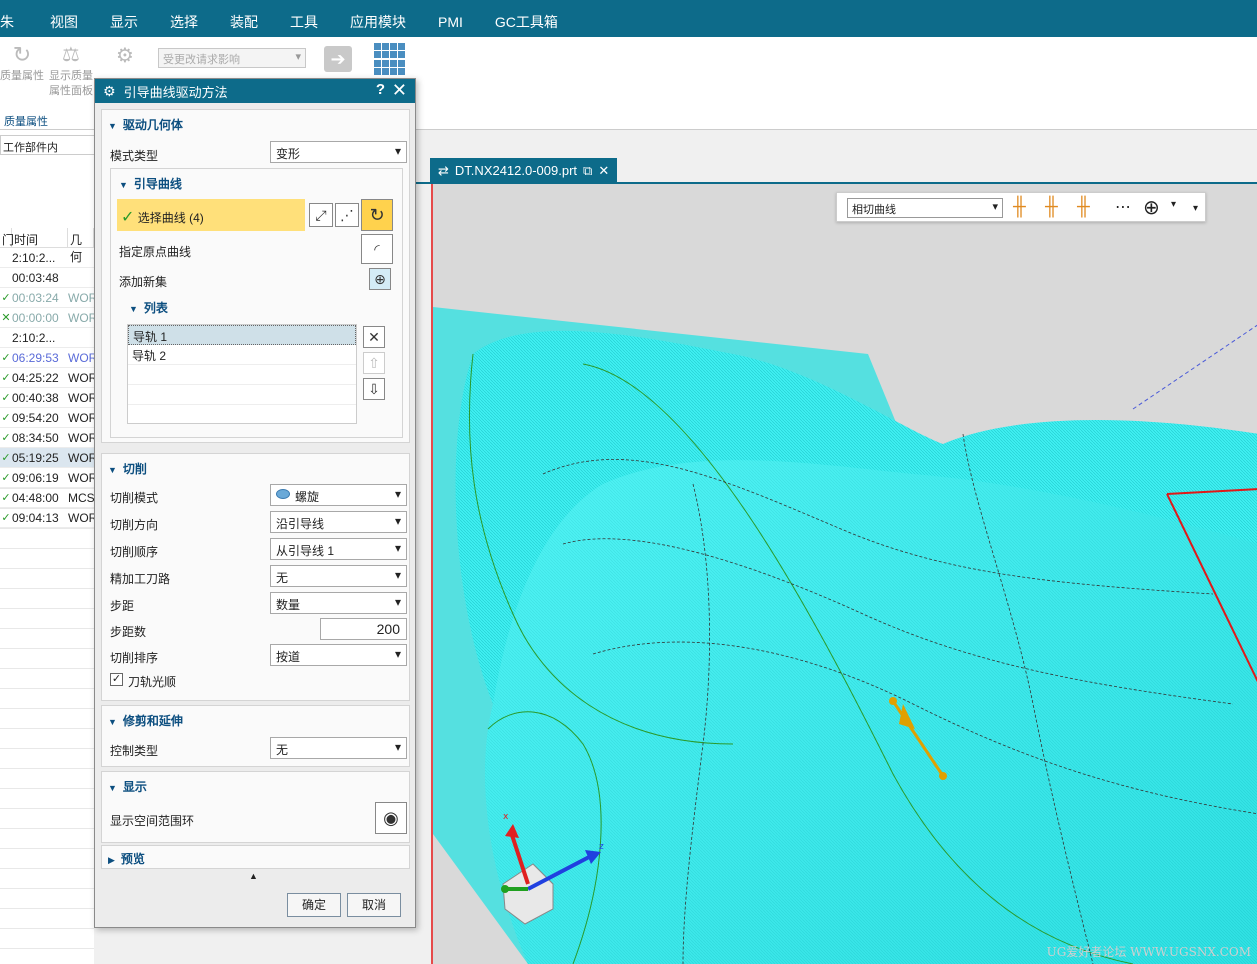 Image resolution: width=1257 pixels, height=964 pixels. What do you see at coordinates (338, 152) in the screenshot?
I see `mode-type-select: 变形` at bounding box center [338, 152].